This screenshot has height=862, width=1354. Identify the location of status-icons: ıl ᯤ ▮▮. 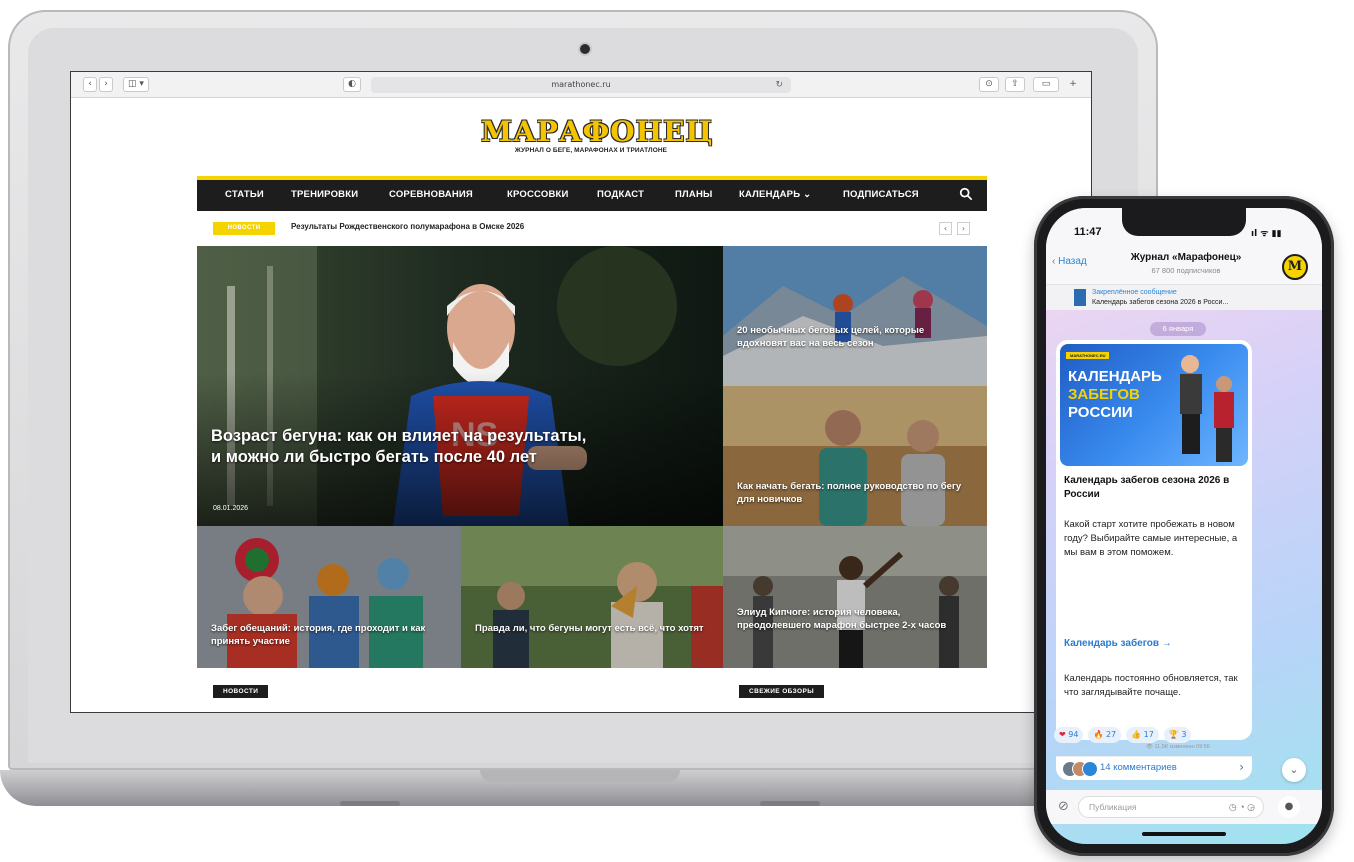
(1266, 234).